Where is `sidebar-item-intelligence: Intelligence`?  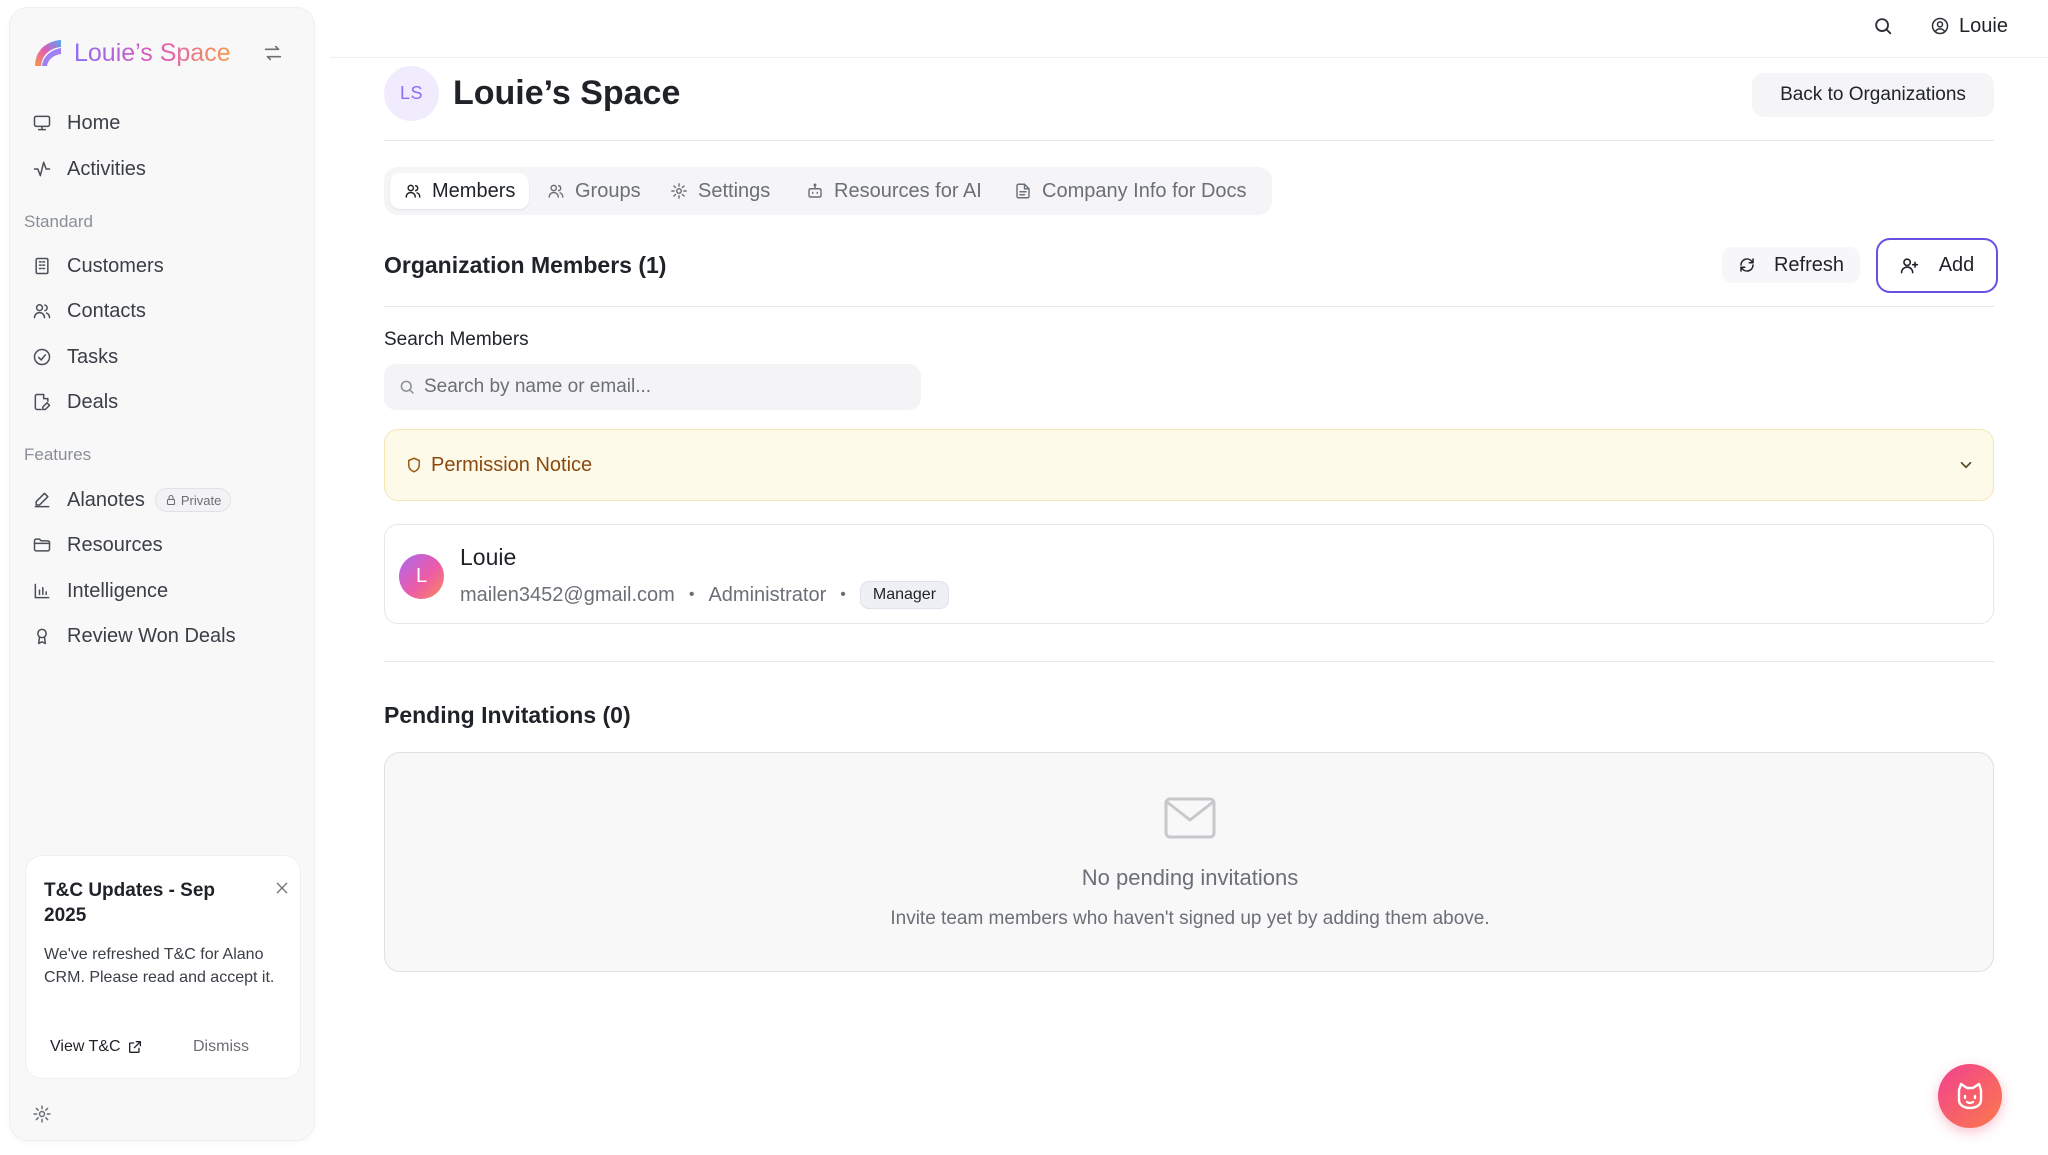
sidebar-item-intelligence: Intelligence is located at coordinates (100, 591).